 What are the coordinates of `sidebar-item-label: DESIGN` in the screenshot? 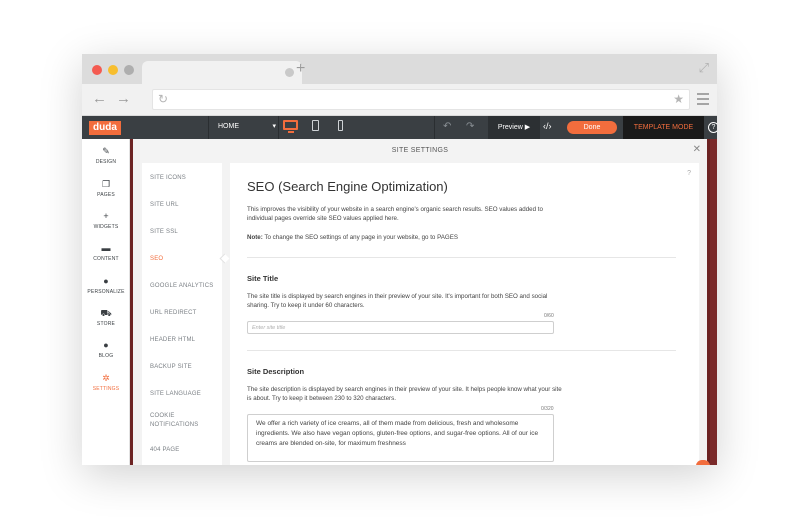 It's located at (106, 162).